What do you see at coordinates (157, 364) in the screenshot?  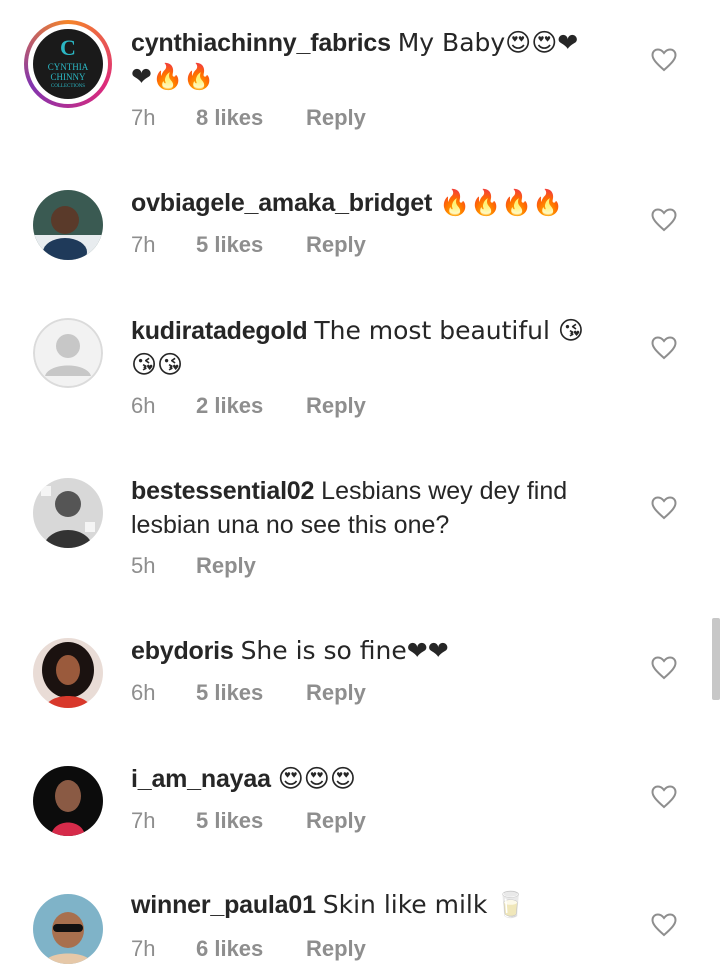 I see `comment-body-line2: 😘😘` at bounding box center [157, 364].